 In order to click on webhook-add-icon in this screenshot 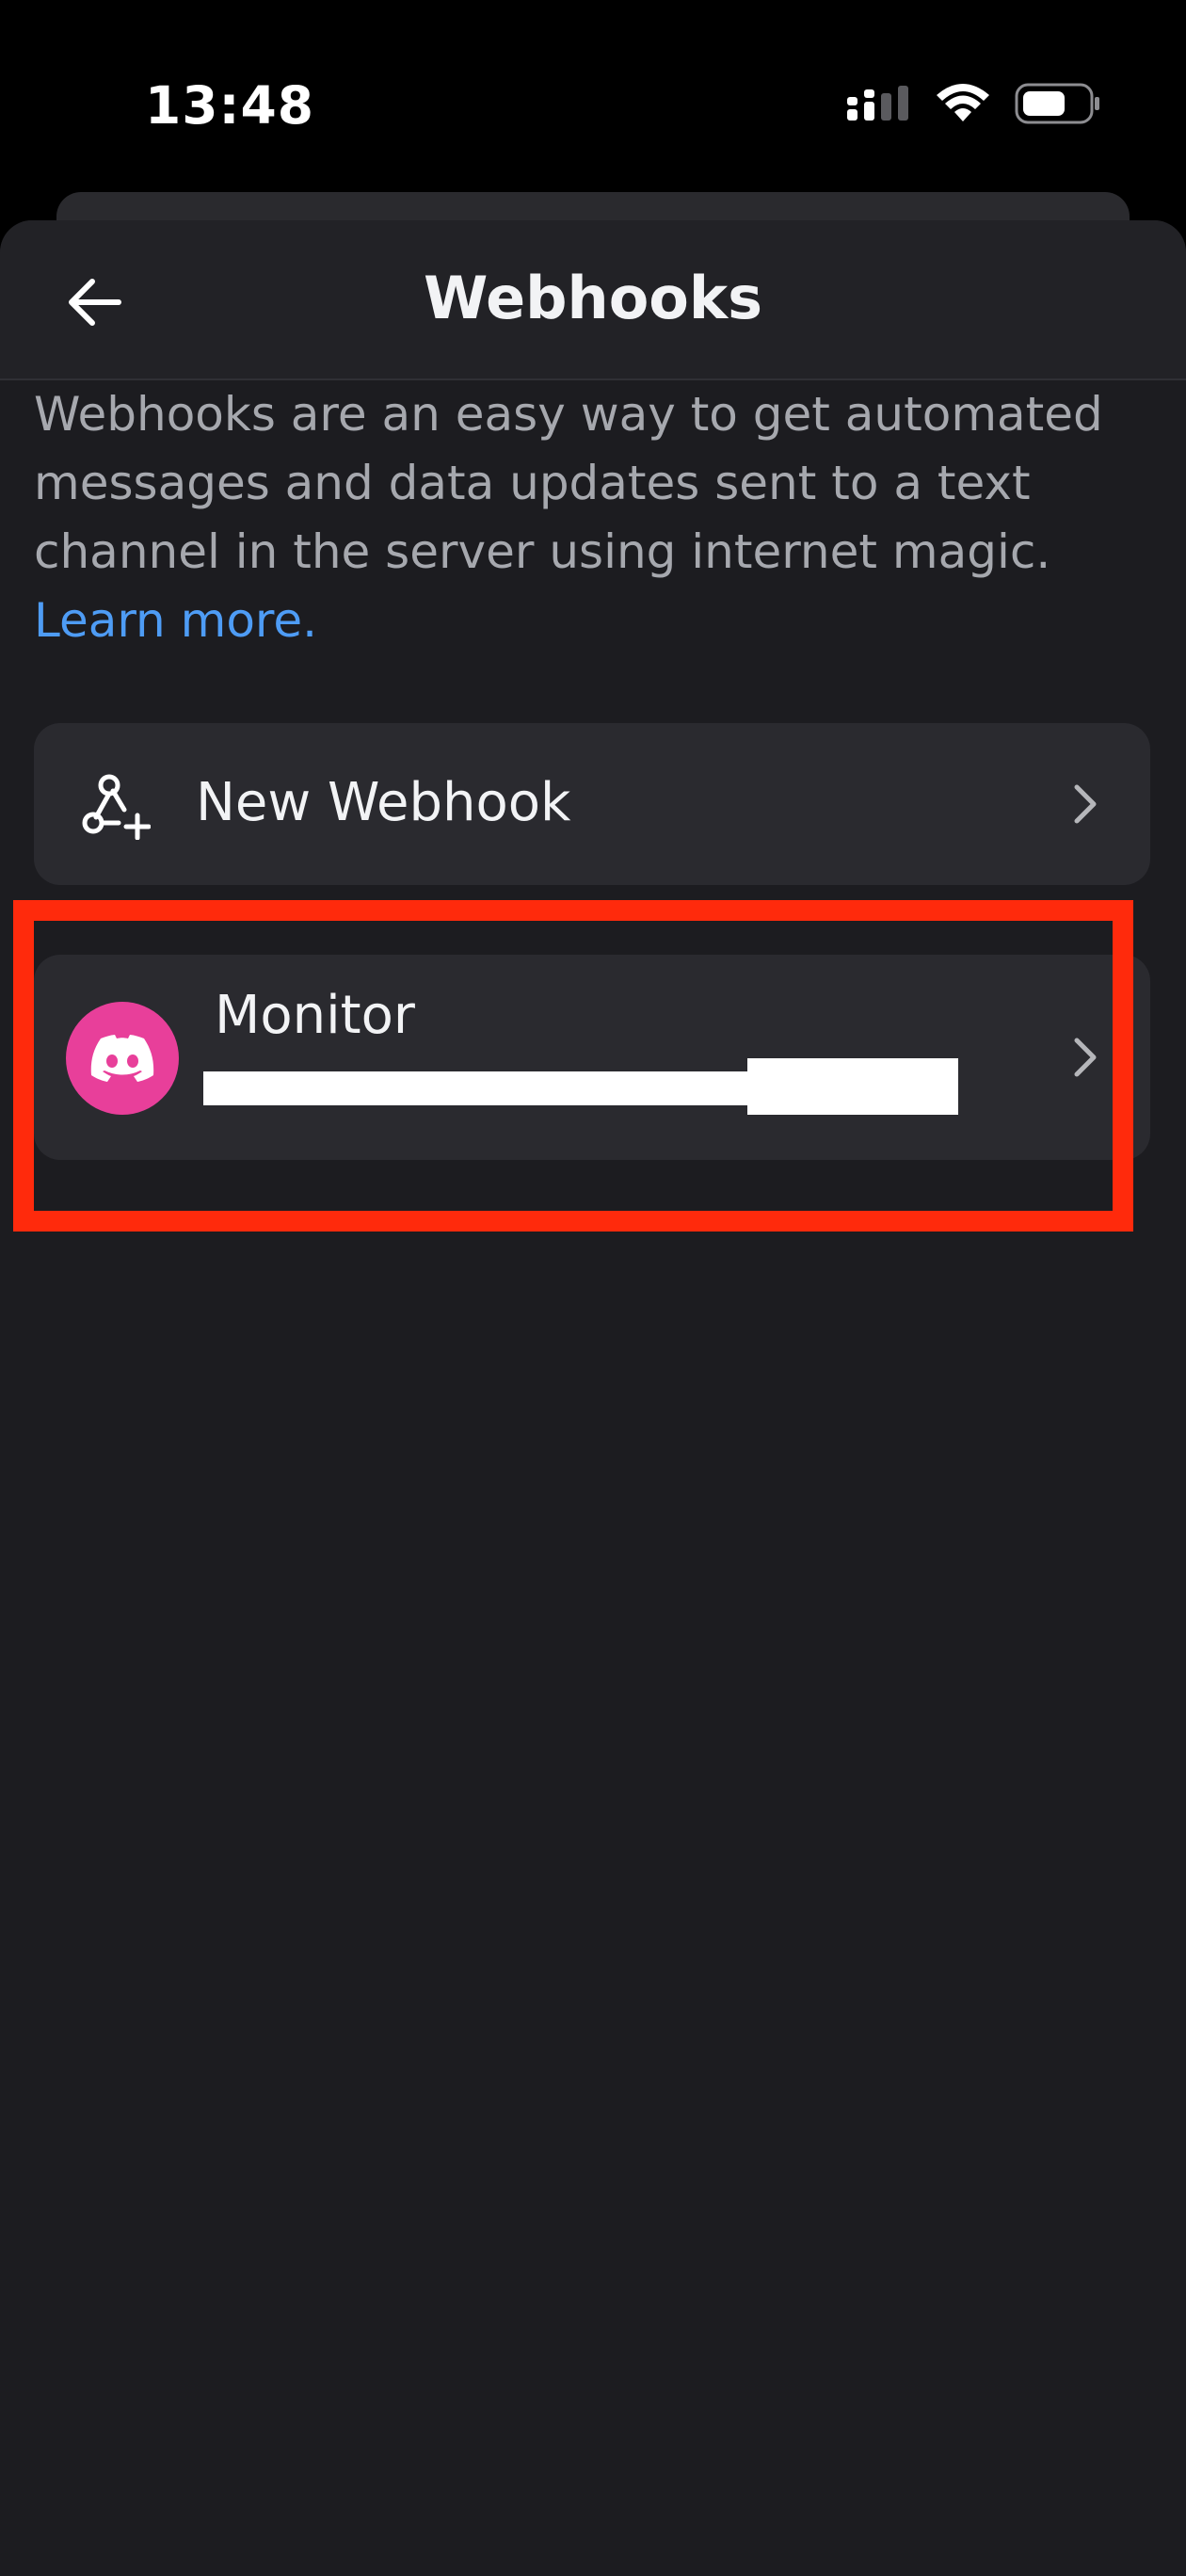, I will do `click(116, 808)`.